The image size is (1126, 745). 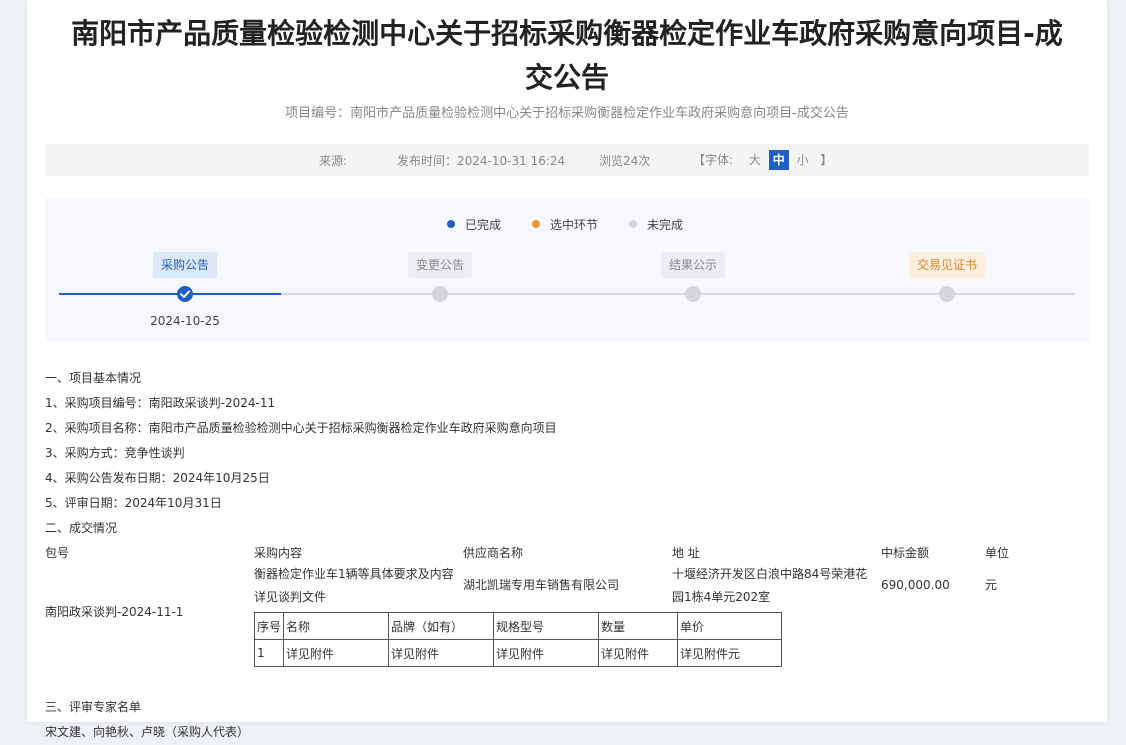 I want to click on legend-label: 已完成, so click(x=483, y=225).